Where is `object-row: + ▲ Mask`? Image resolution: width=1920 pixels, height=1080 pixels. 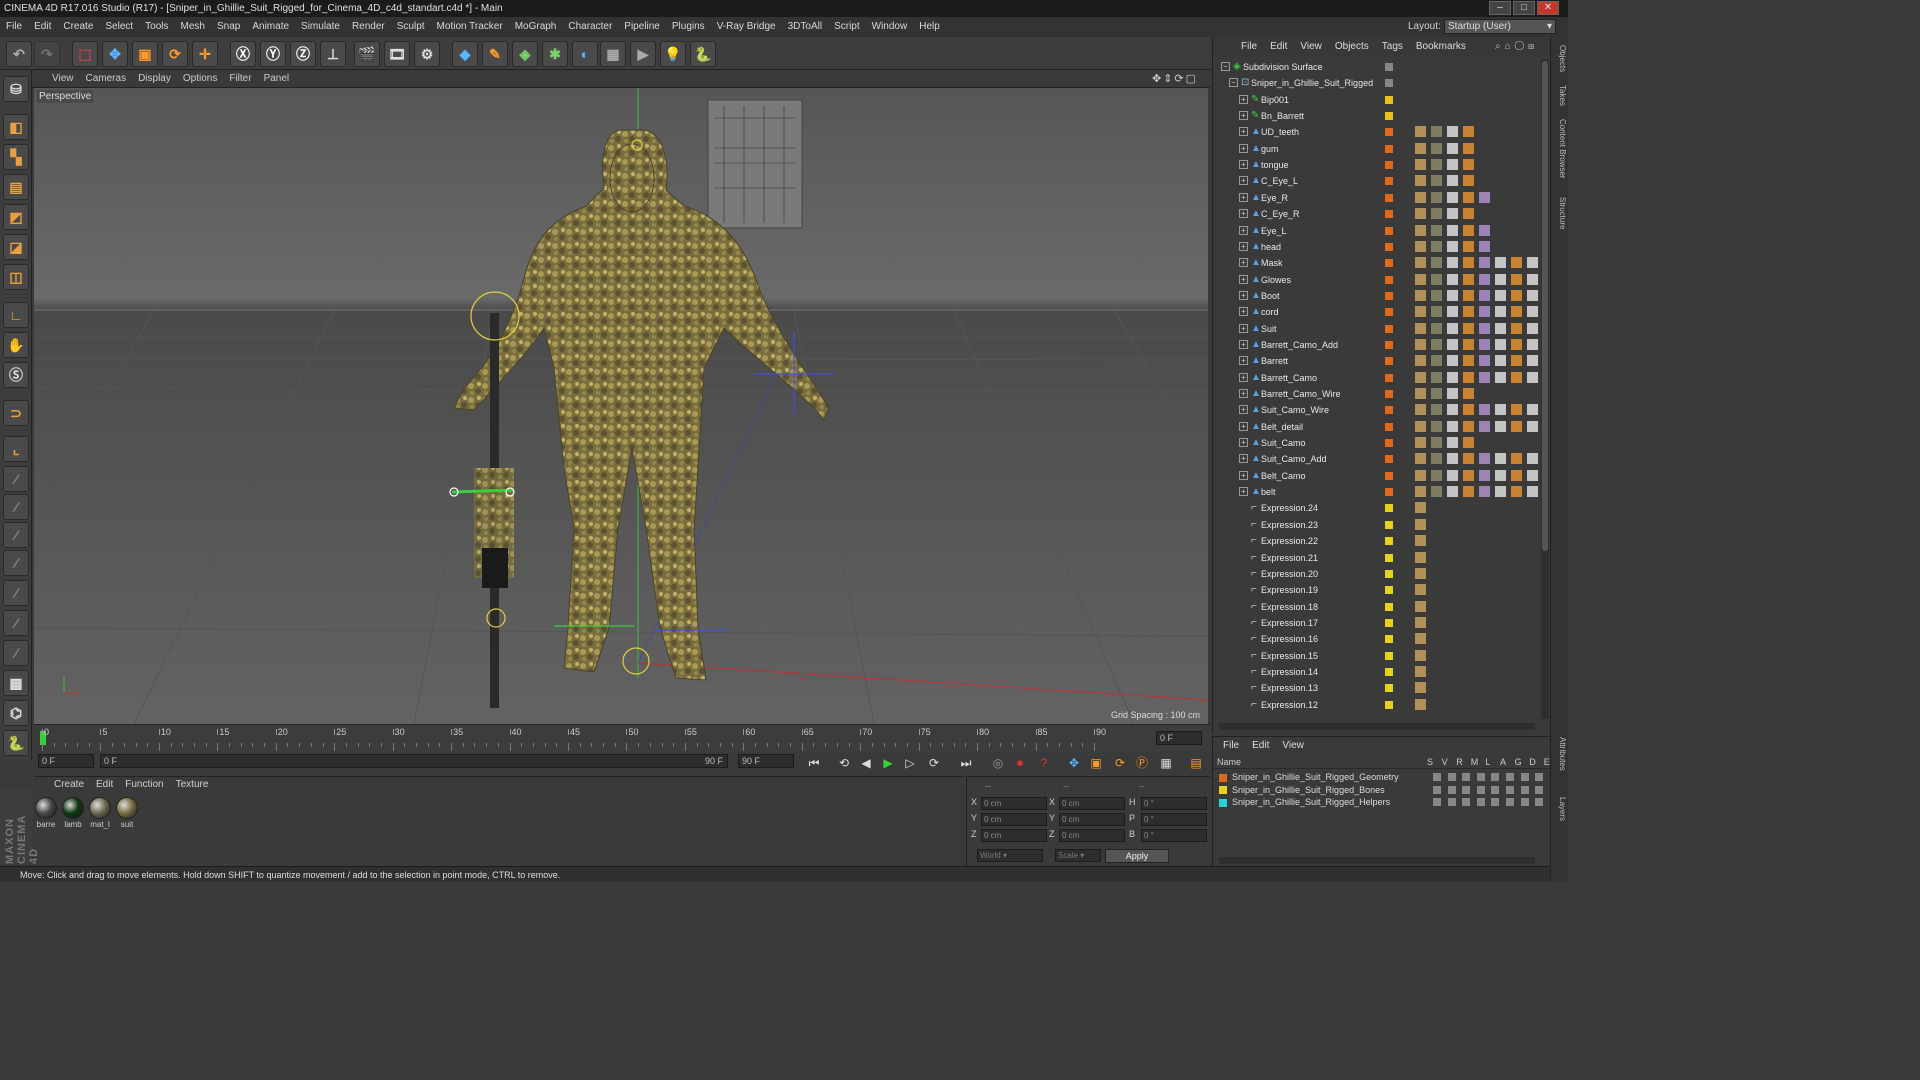 object-row: + ▲ Mask is located at coordinates (1375, 263).